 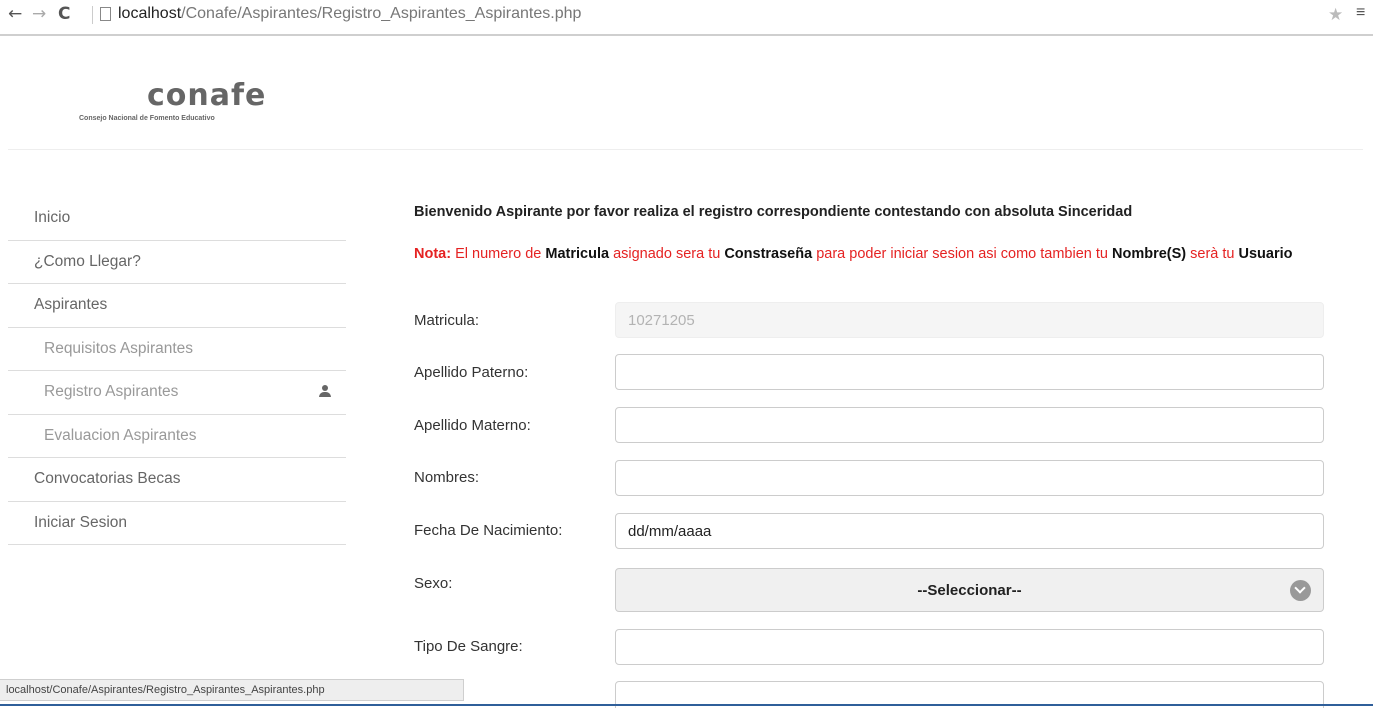 I want to click on sidebar-item-evaluacion-aspirantes: Evaluacion Aspirantes, so click(x=177, y=436).